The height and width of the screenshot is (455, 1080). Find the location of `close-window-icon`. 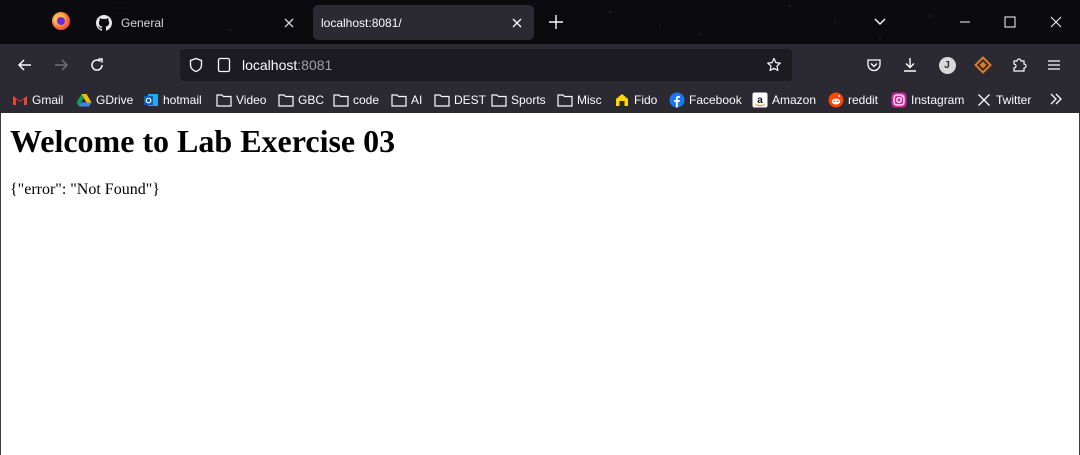

close-window-icon is located at coordinates (1056, 22).